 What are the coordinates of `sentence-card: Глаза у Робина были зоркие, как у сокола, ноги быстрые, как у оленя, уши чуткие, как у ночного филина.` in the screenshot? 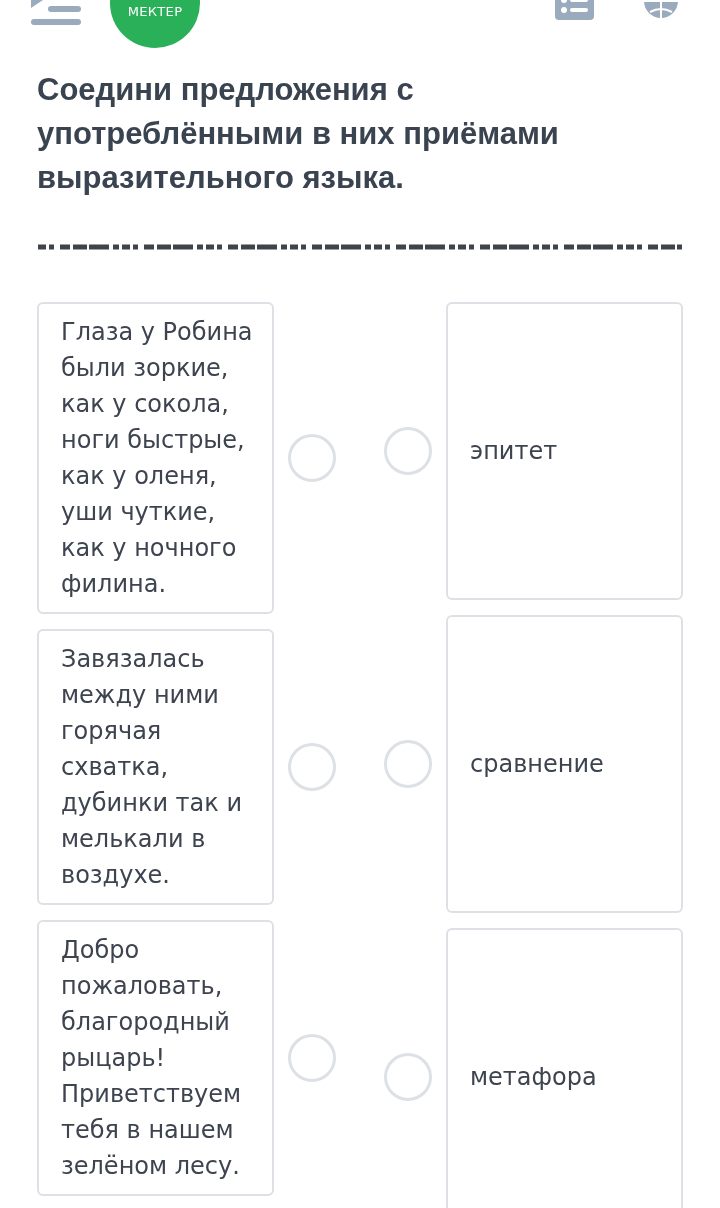 It's located at (155, 458).